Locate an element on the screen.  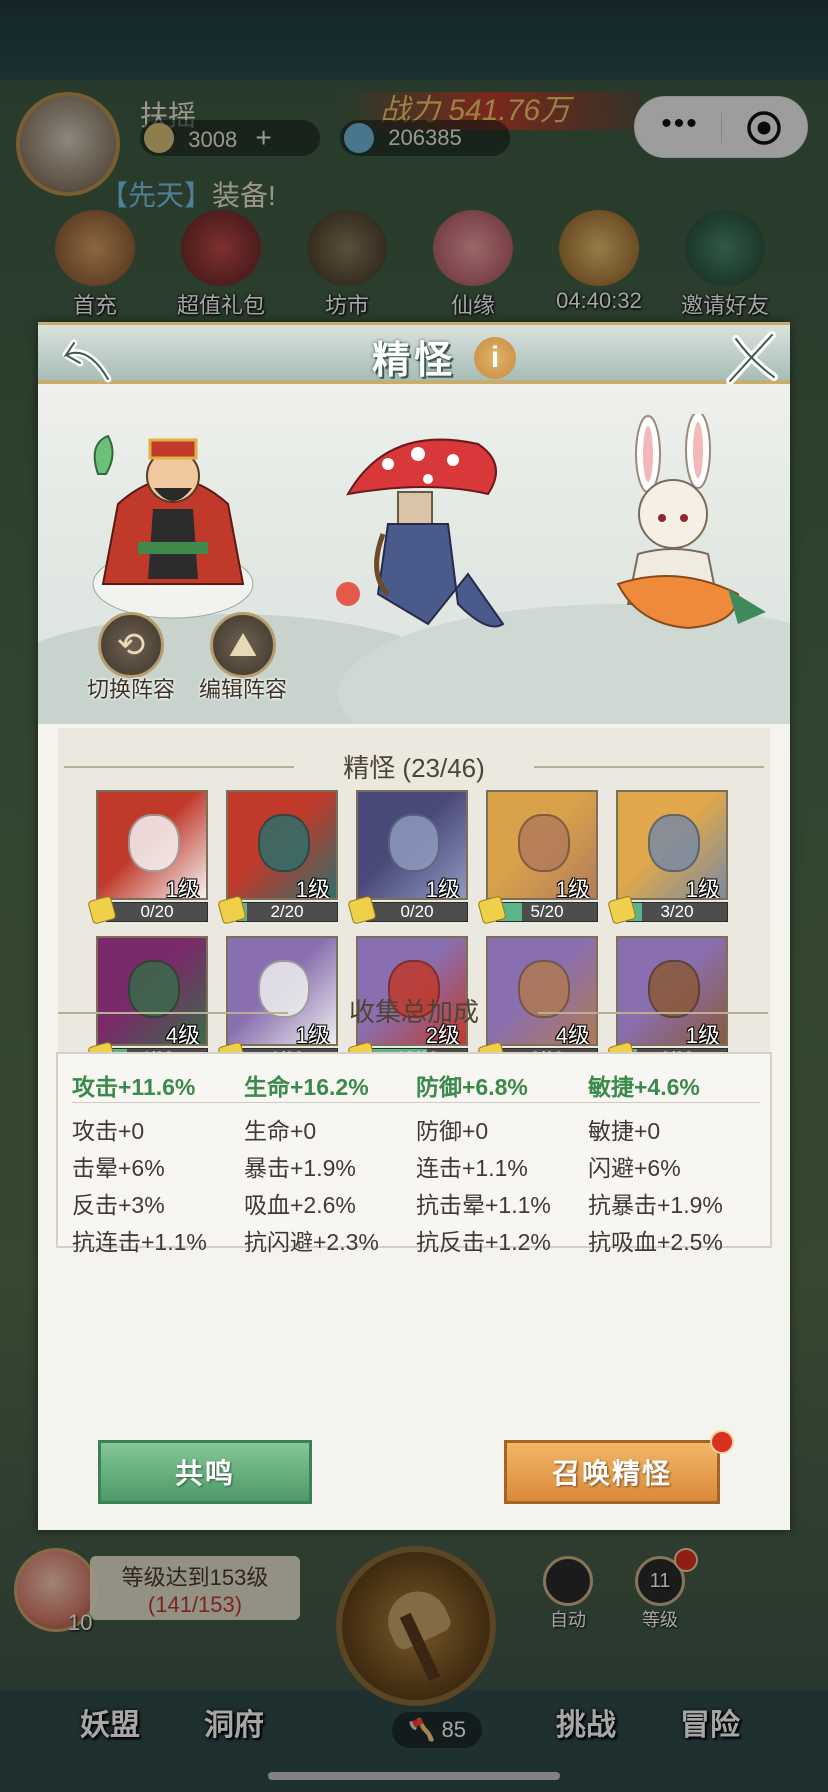
fragment-progress-text: 3/20 is located at coordinates (677, 911).